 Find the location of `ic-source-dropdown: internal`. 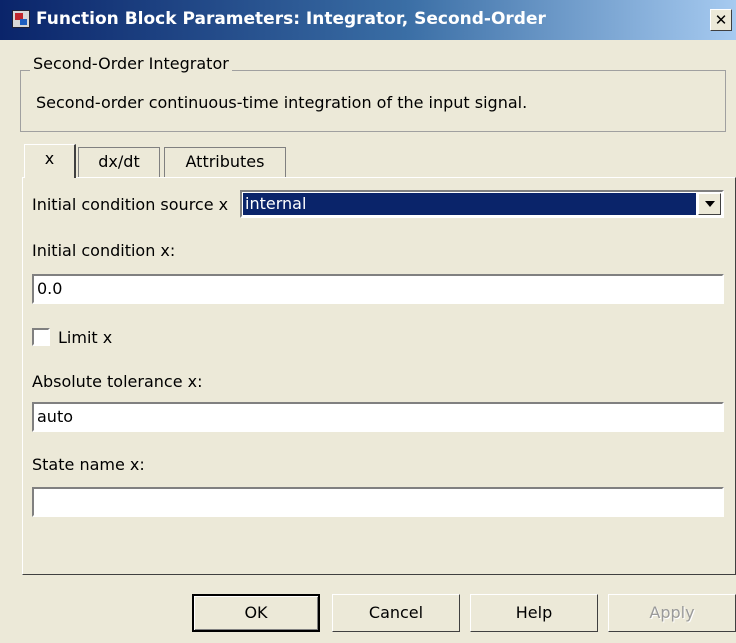

ic-source-dropdown: internal is located at coordinates (482, 204).